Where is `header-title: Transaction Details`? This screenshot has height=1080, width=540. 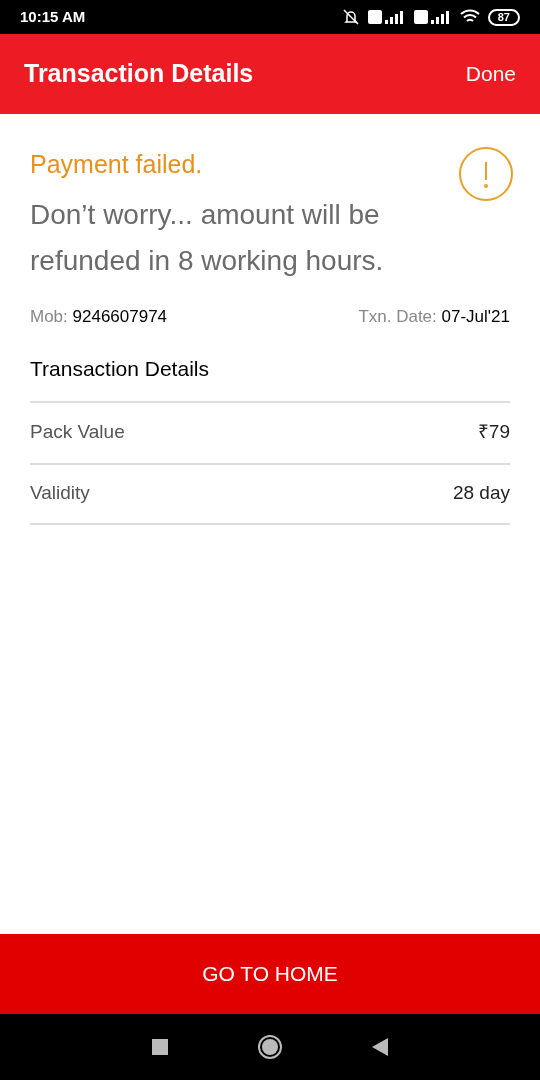 header-title: Transaction Details is located at coordinates (139, 74).